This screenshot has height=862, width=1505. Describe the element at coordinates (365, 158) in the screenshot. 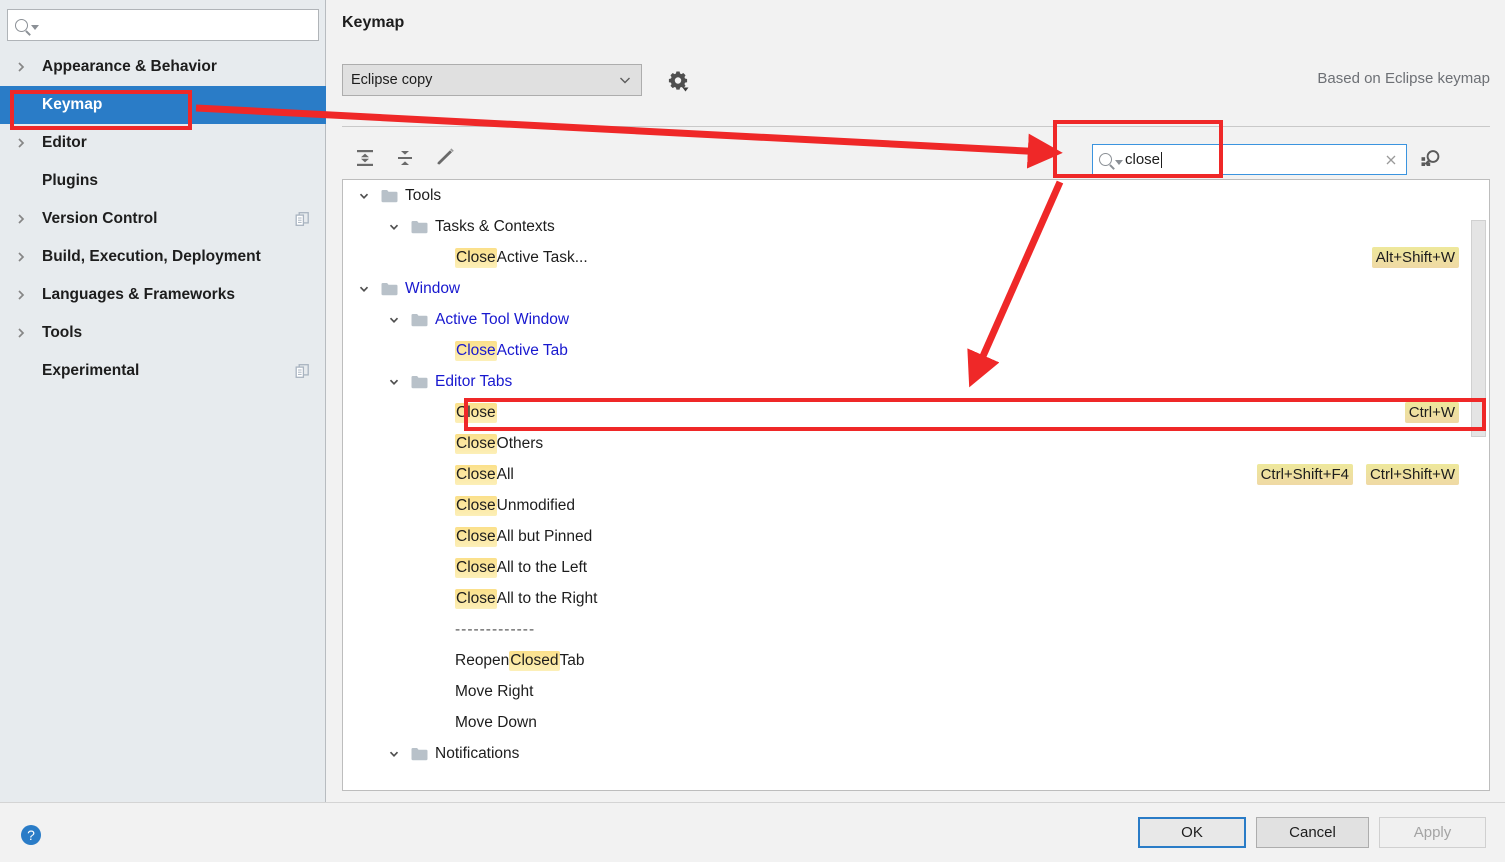

I see `expand-all-icon` at that location.